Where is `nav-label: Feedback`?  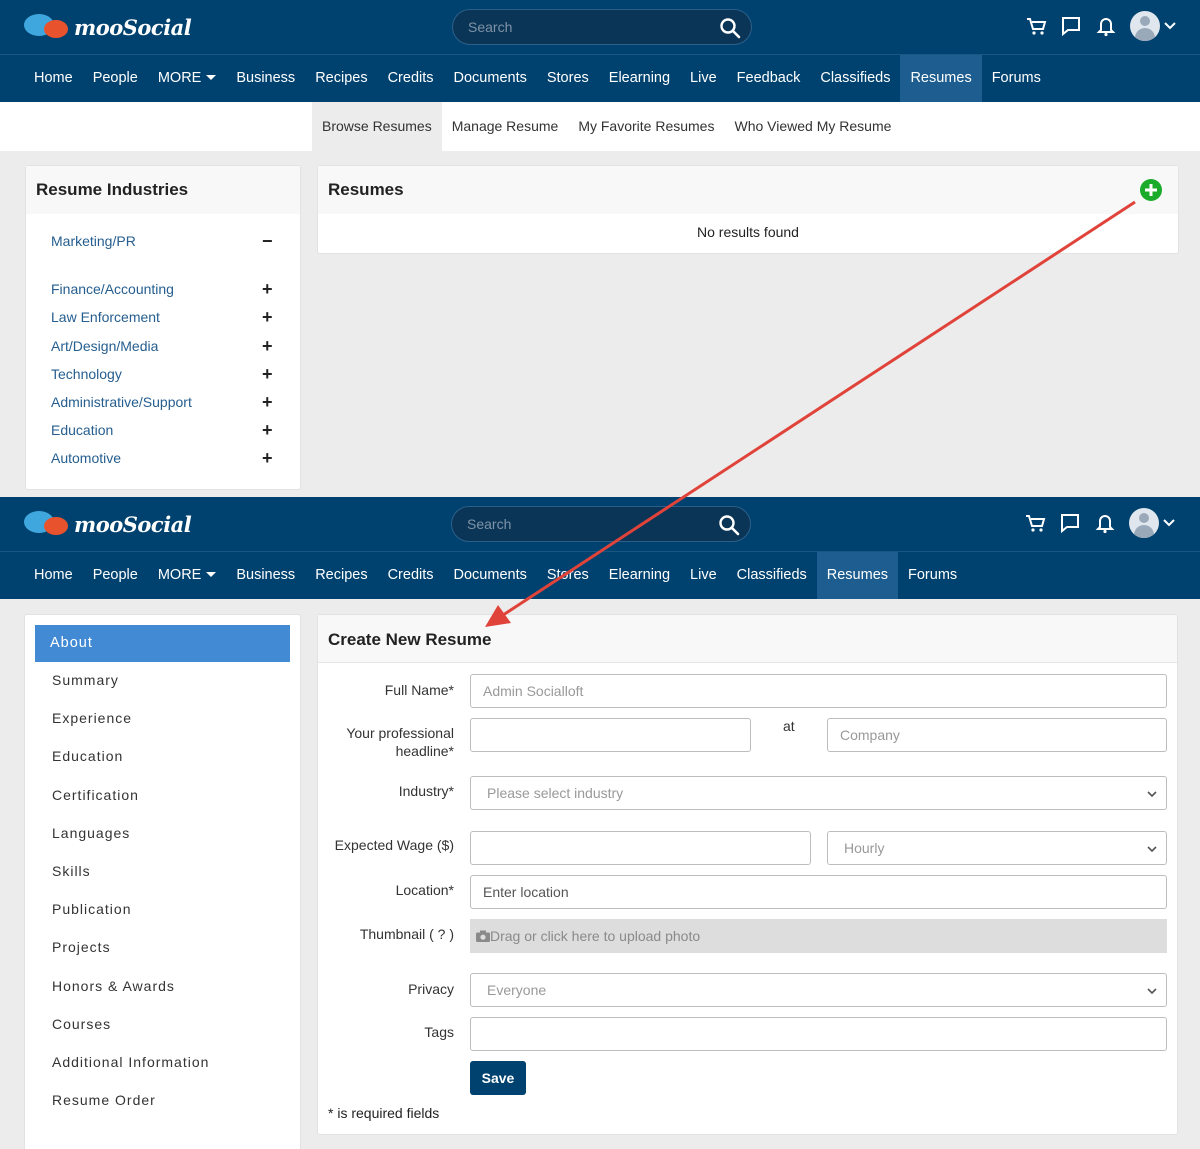 nav-label: Feedback is located at coordinates (768, 78).